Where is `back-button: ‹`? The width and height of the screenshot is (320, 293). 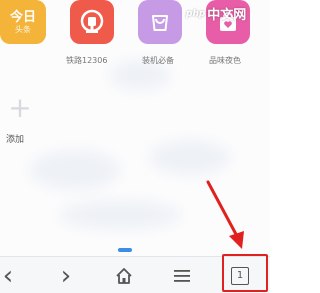
back-button: ‹ is located at coordinates (14, 275).